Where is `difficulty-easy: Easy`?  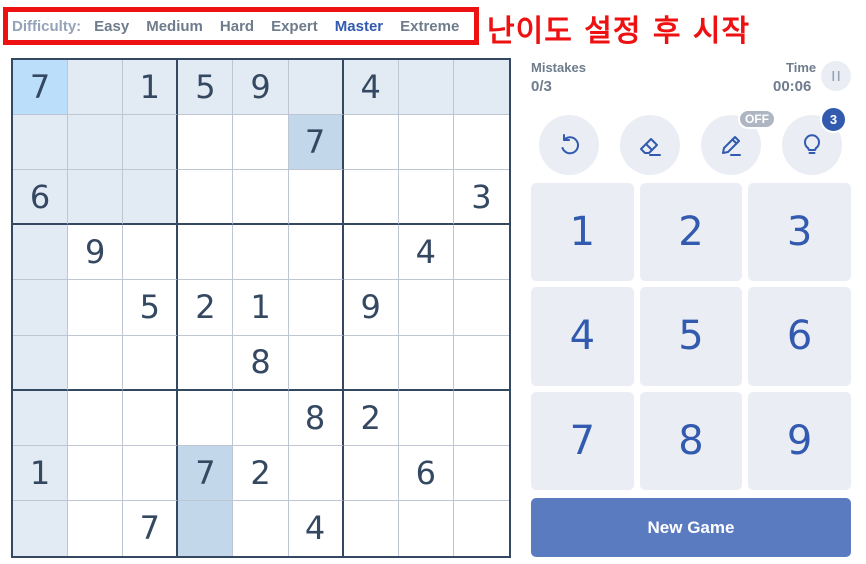 difficulty-easy: Easy is located at coordinates (111, 26).